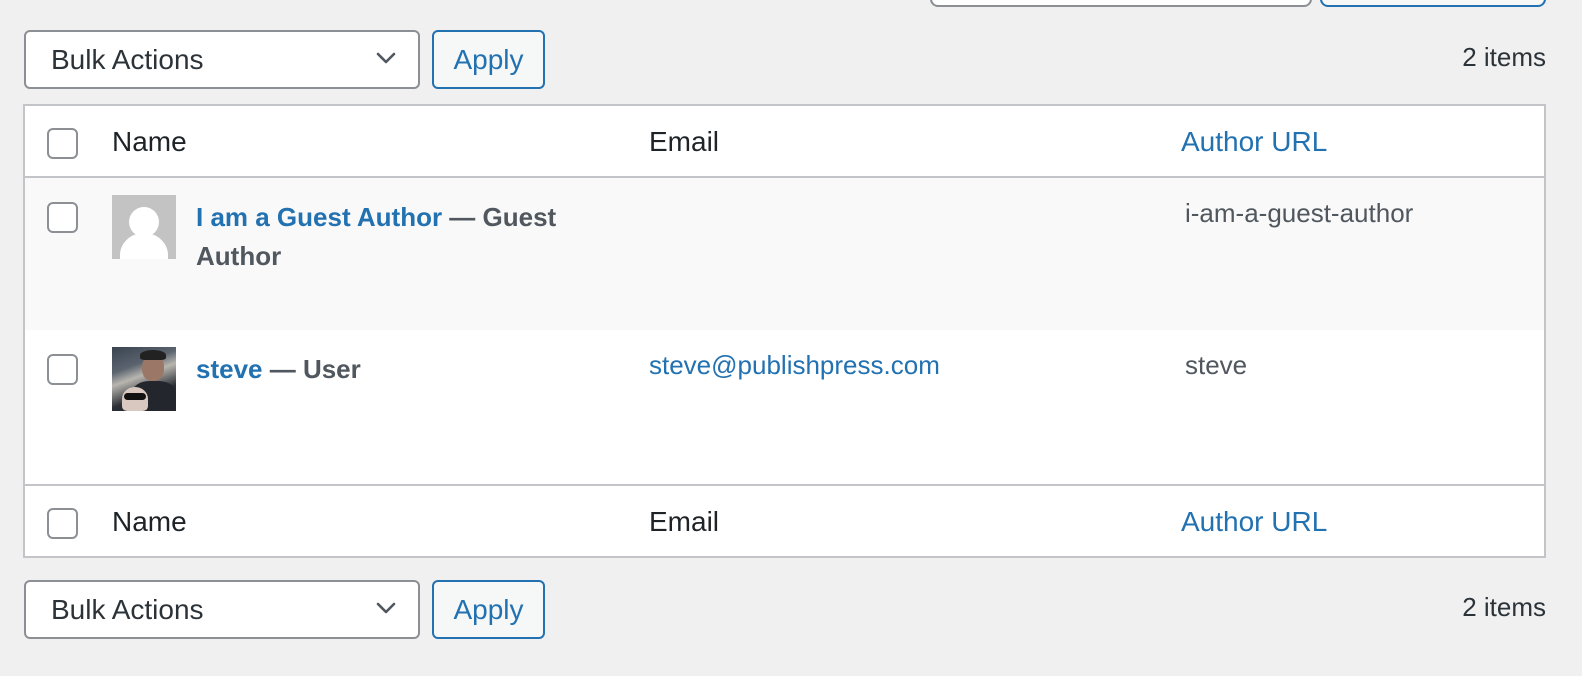 This screenshot has height=676, width=1582. I want to click on author-name-link: I am a Guest Author, so click(319, 217).